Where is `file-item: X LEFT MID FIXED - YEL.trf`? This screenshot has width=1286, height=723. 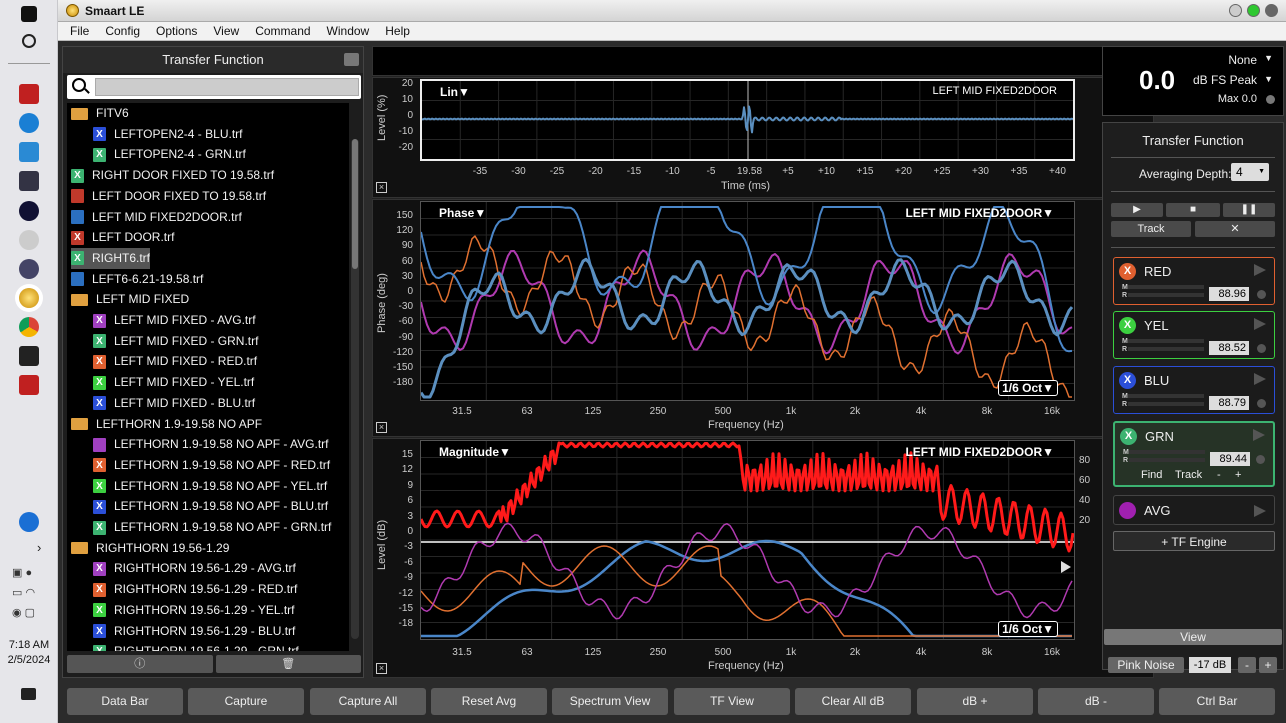
file-item: X LEFT MID FIXED - YEL.trf is located at coordinates (173, 382).